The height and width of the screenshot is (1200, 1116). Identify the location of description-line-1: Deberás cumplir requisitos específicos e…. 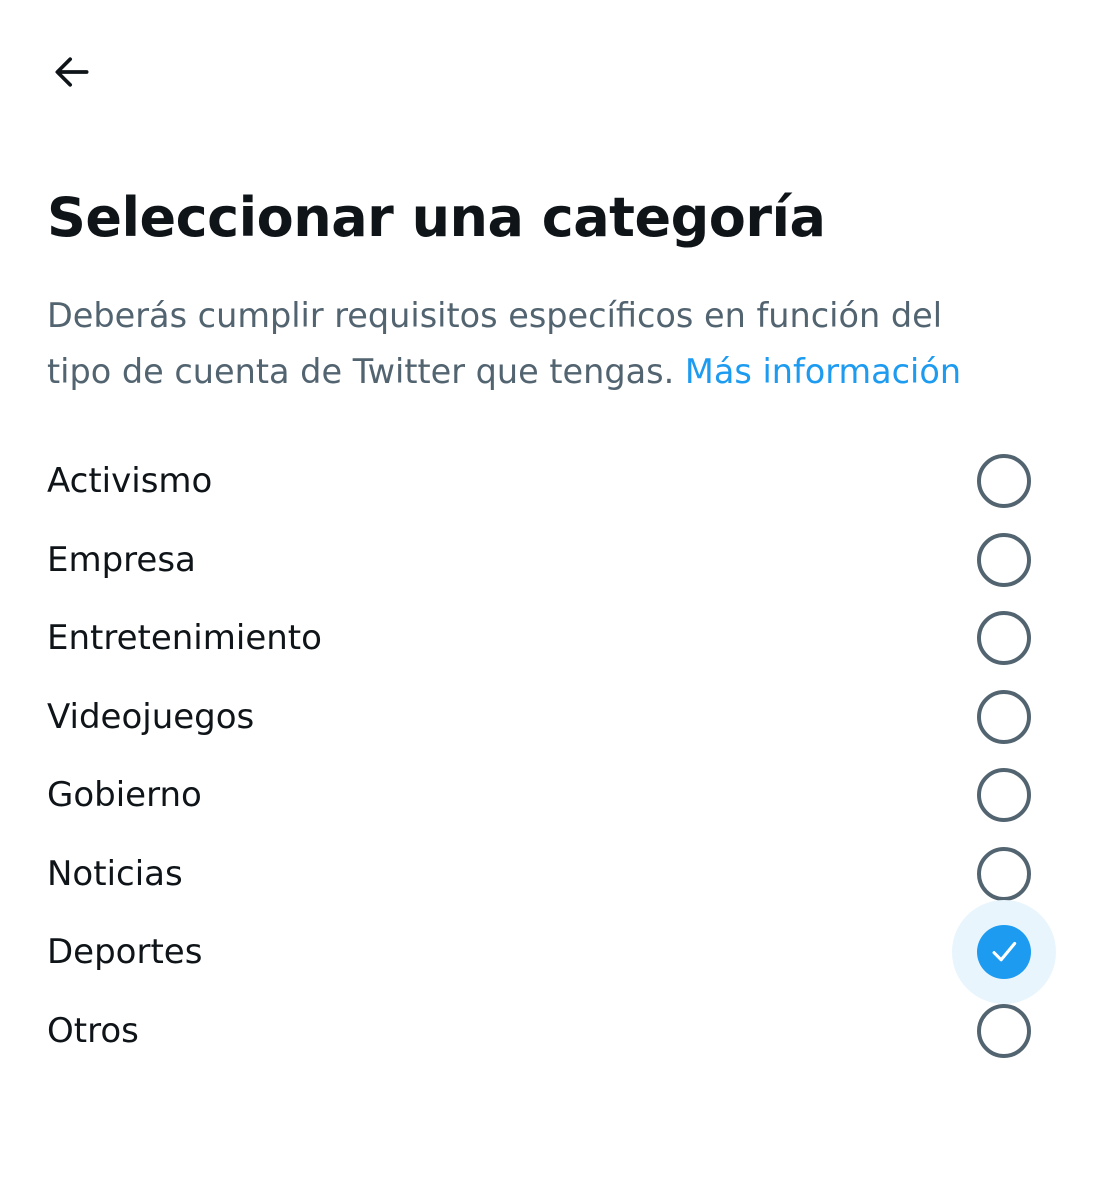
(495, 315).